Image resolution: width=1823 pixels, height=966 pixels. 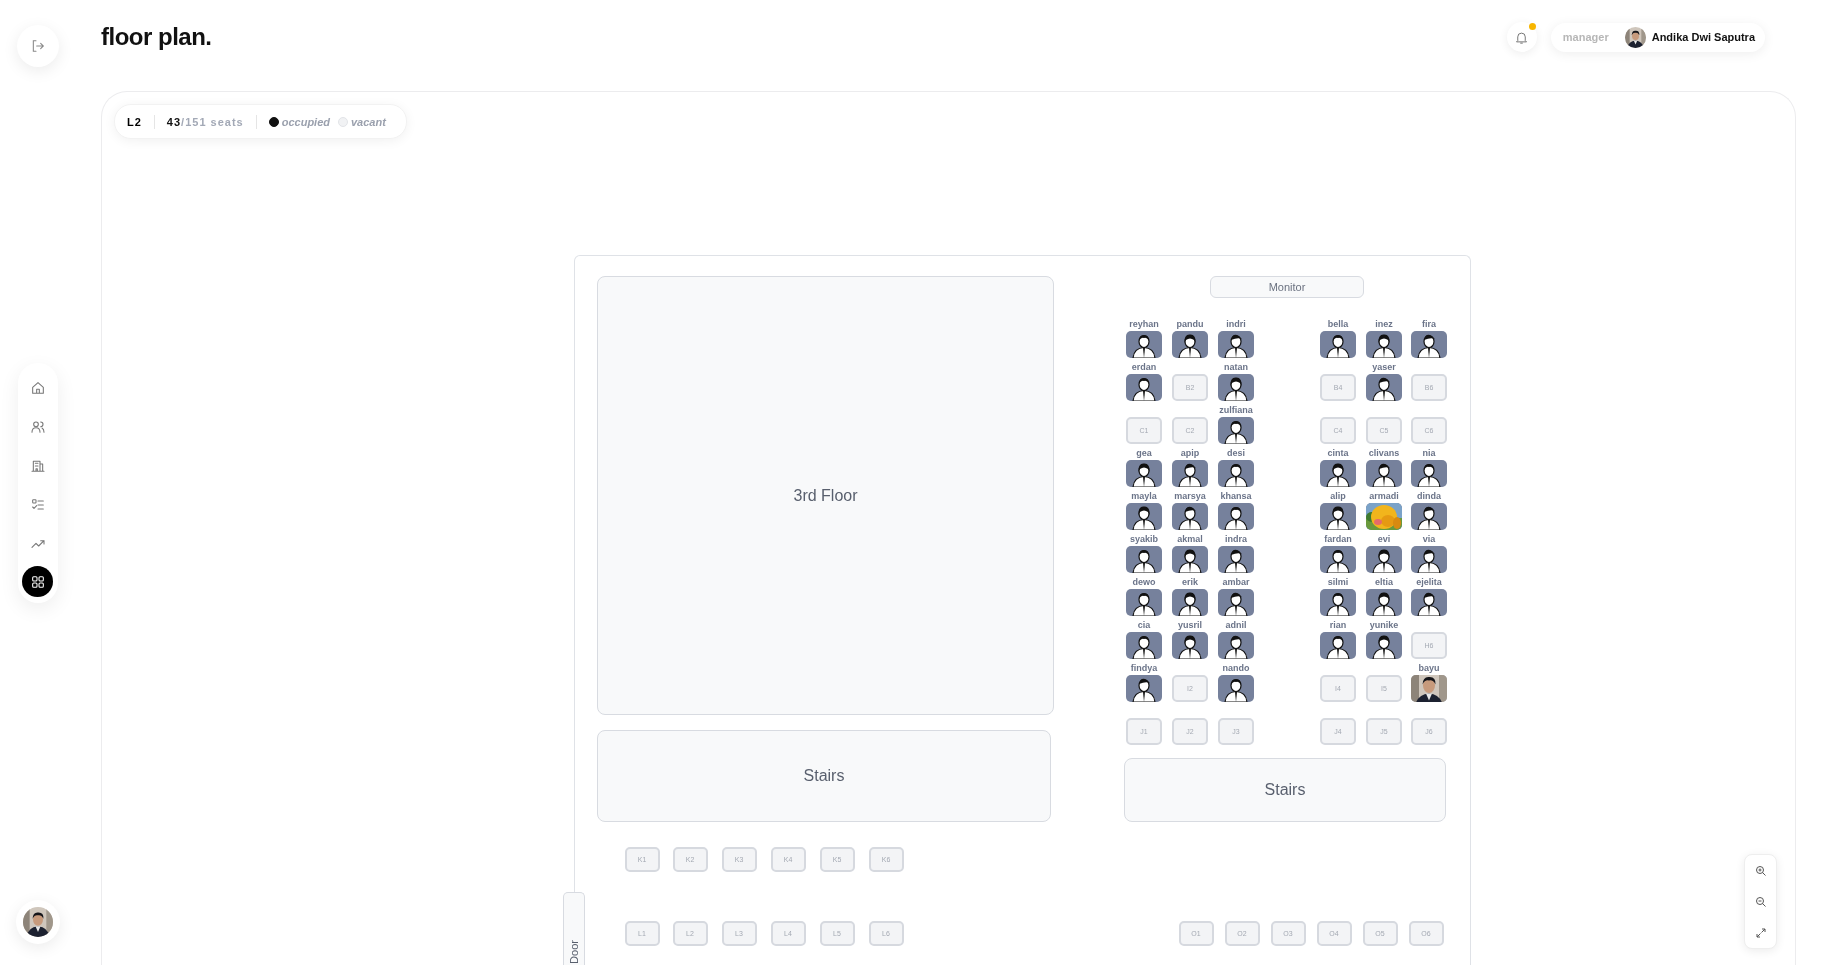 I want to click on room-area: Stairs, so click(x=1285, y=790).